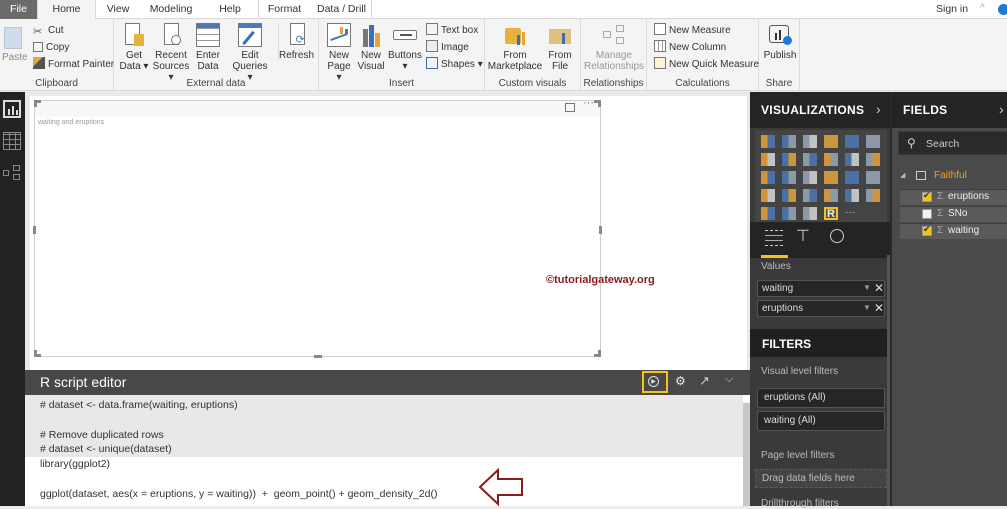 The image size is (1007, 509). What do you see at coordinates (873, 159) in the screenshot?
I see `ribbon-visual-icon` at bounding box center [873, 159].